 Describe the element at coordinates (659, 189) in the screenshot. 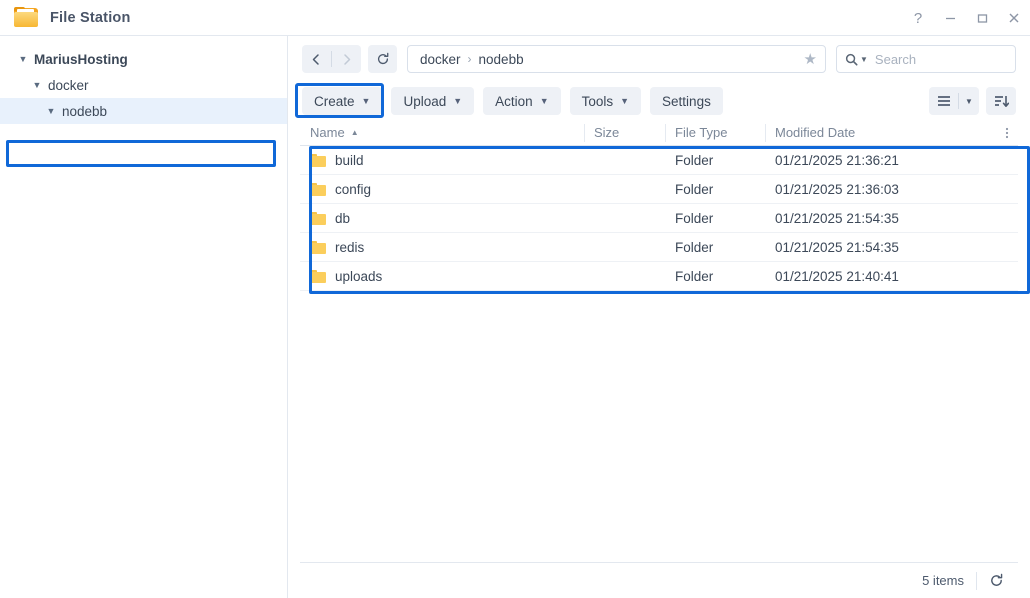

I see `table-row: config Folder 01/21/2025 21:36:03` at that location.